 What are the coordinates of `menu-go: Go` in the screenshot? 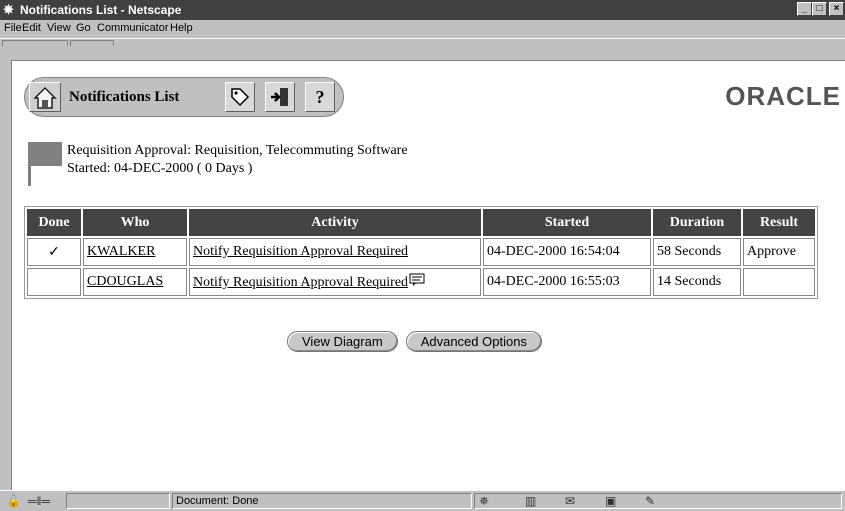 It's located at (83, 28).